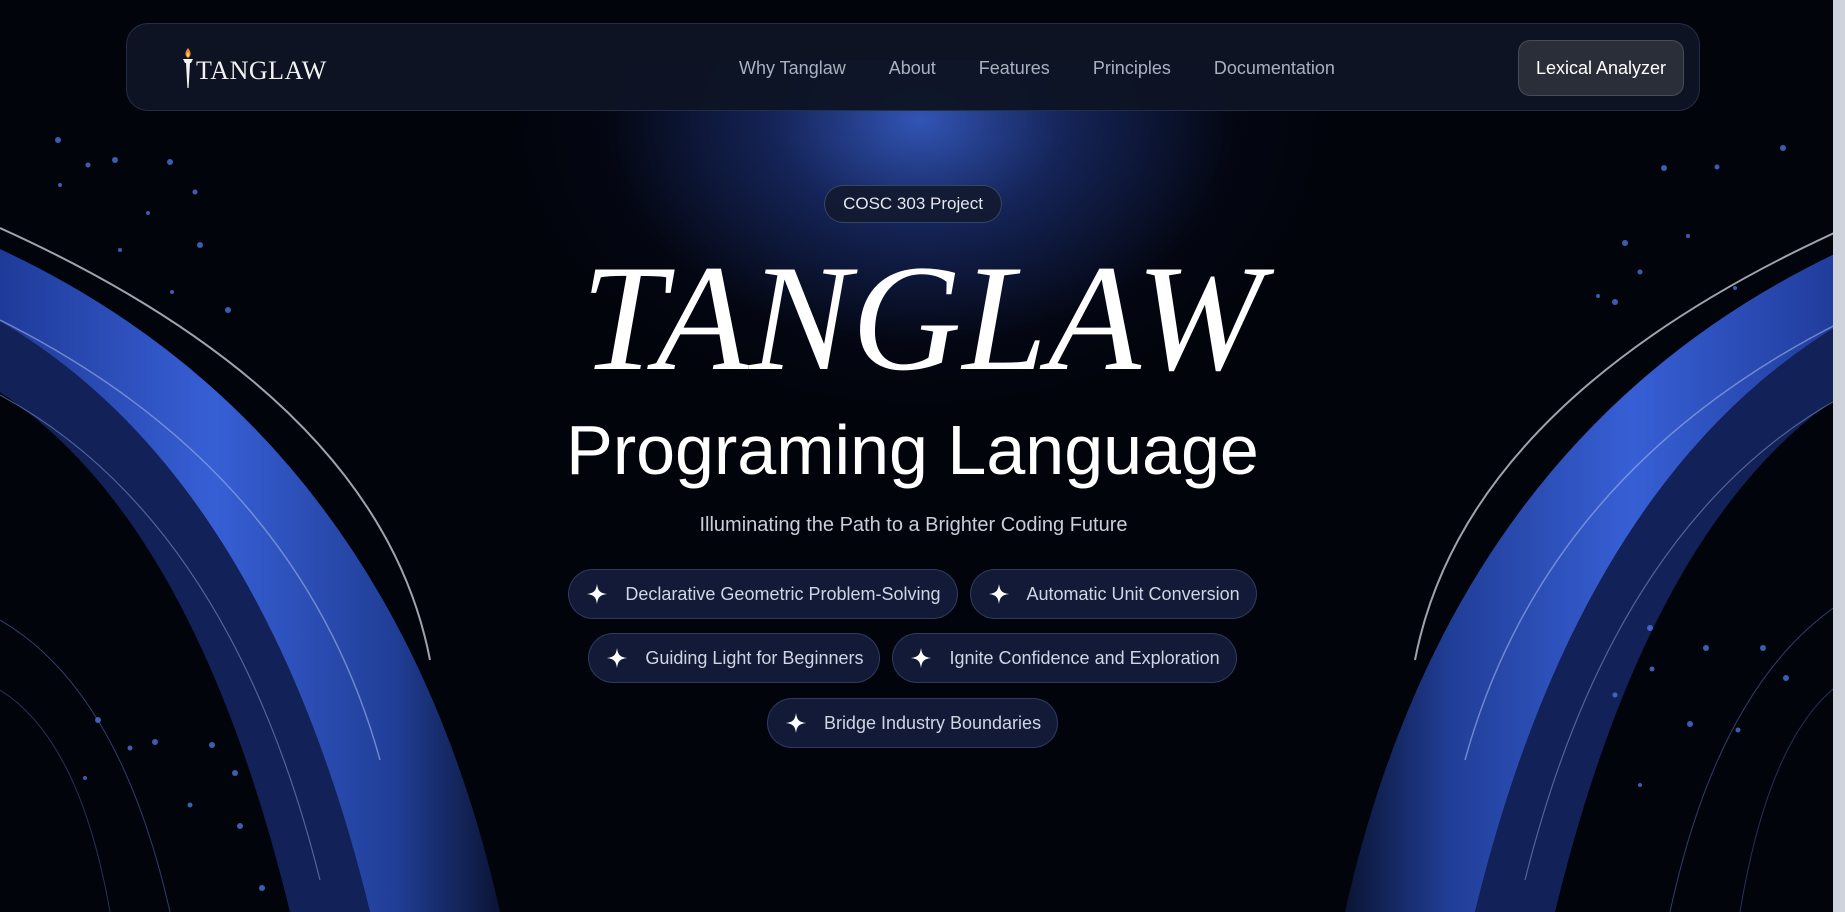 The height and width of the screenshot is (912, 1845). What do you see at coordinates (1133, 593) in the screenshot?
I see `feature-chip-label: Automatic Unit Conversion` at bounding box center [1133, 593].